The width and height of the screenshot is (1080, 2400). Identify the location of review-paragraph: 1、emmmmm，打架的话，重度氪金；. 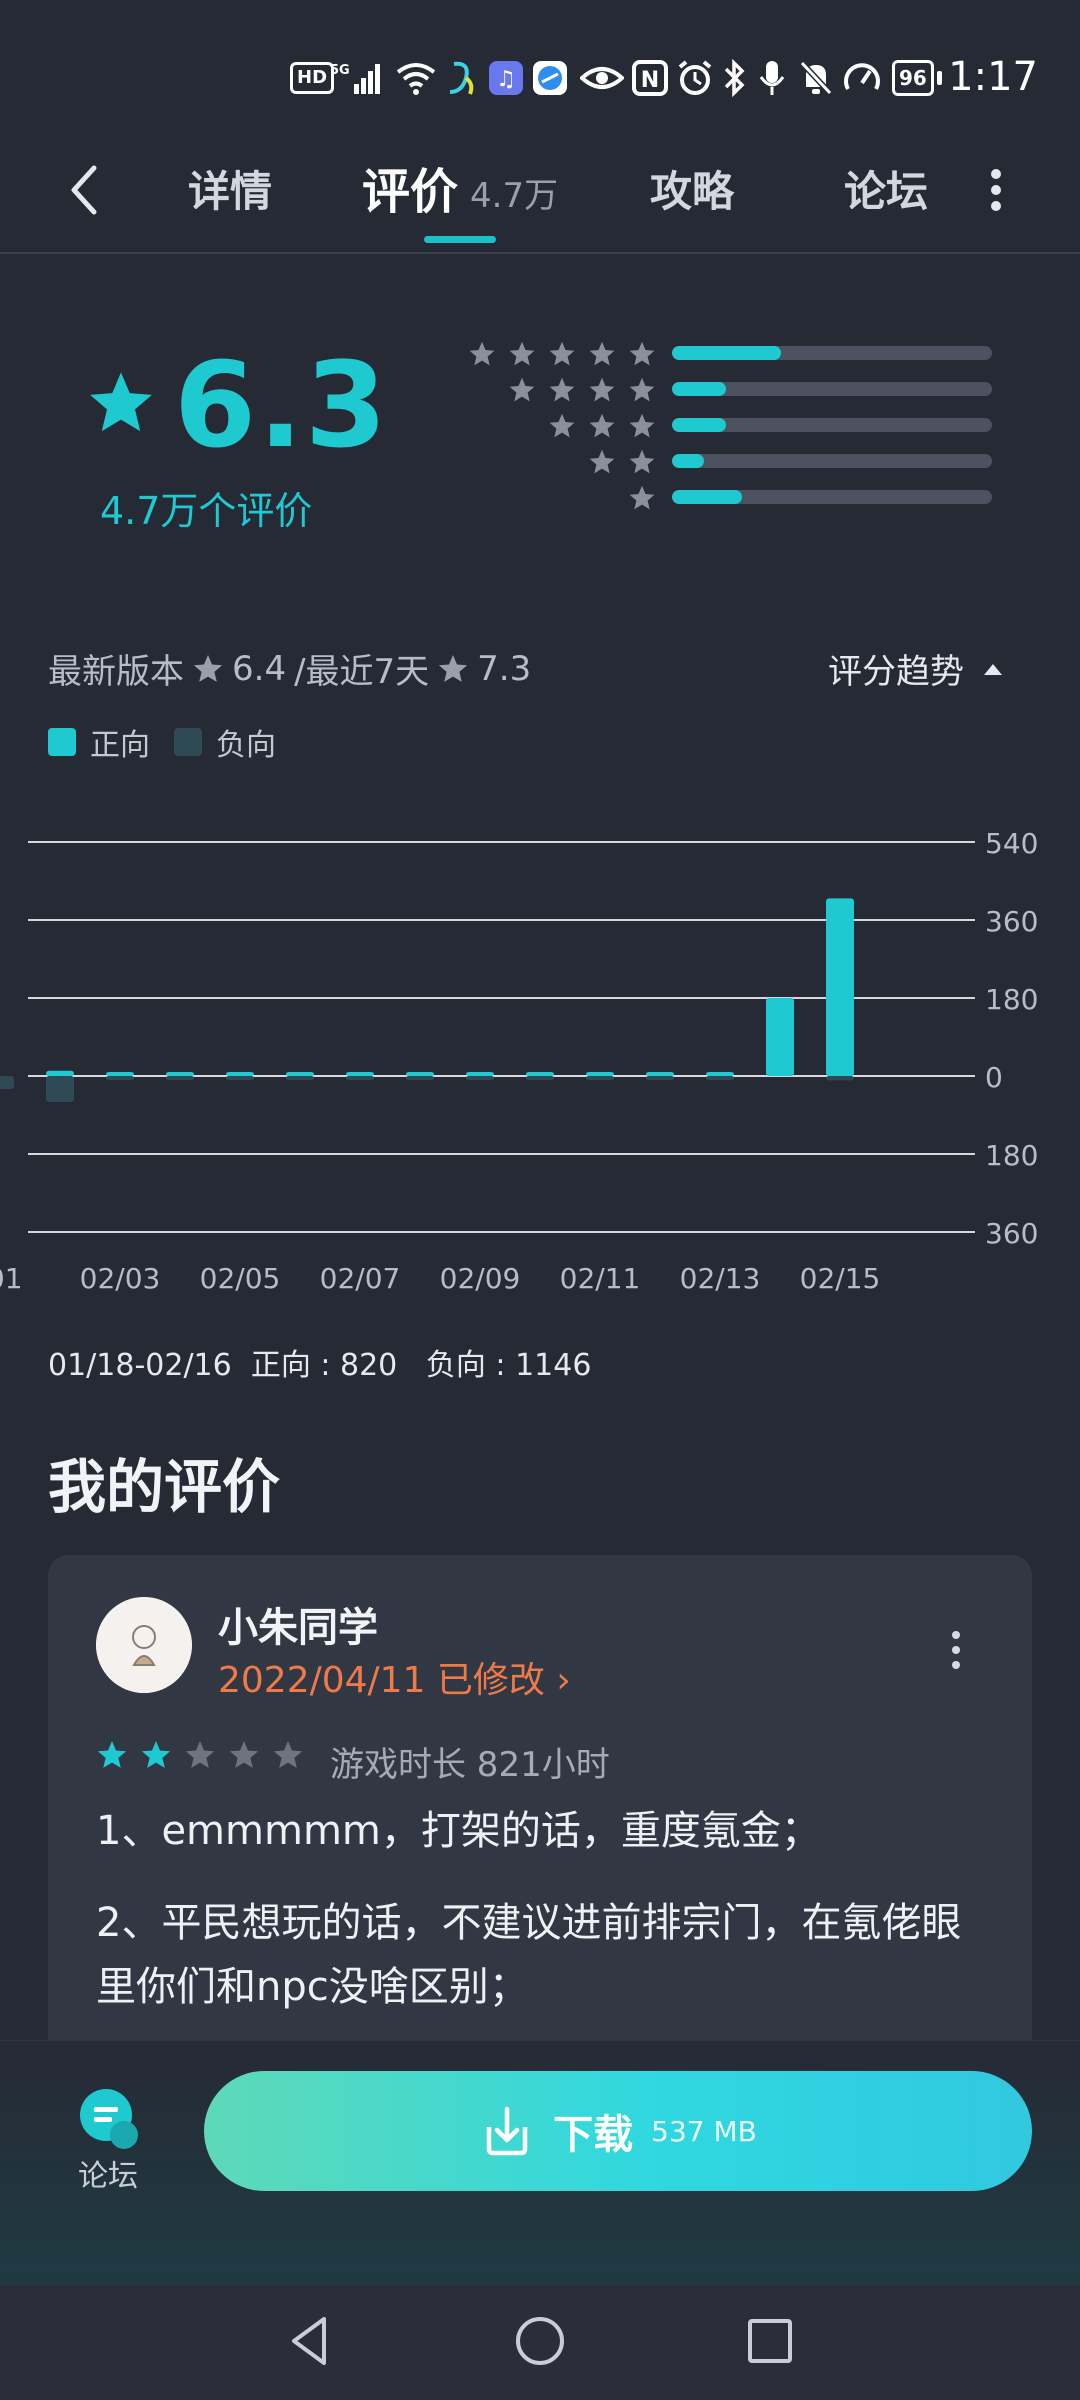
(458, 1831).